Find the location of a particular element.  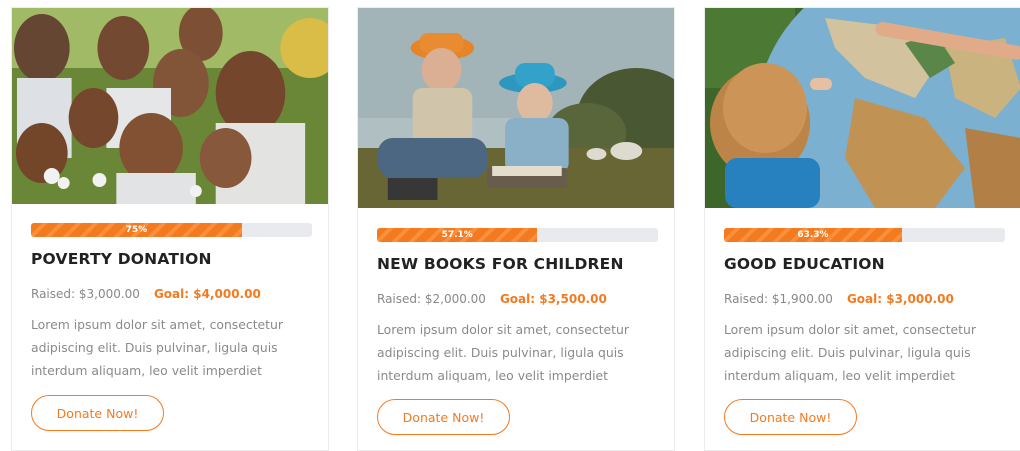

progress-label: 57.1% is located at coordinates (457, 235).